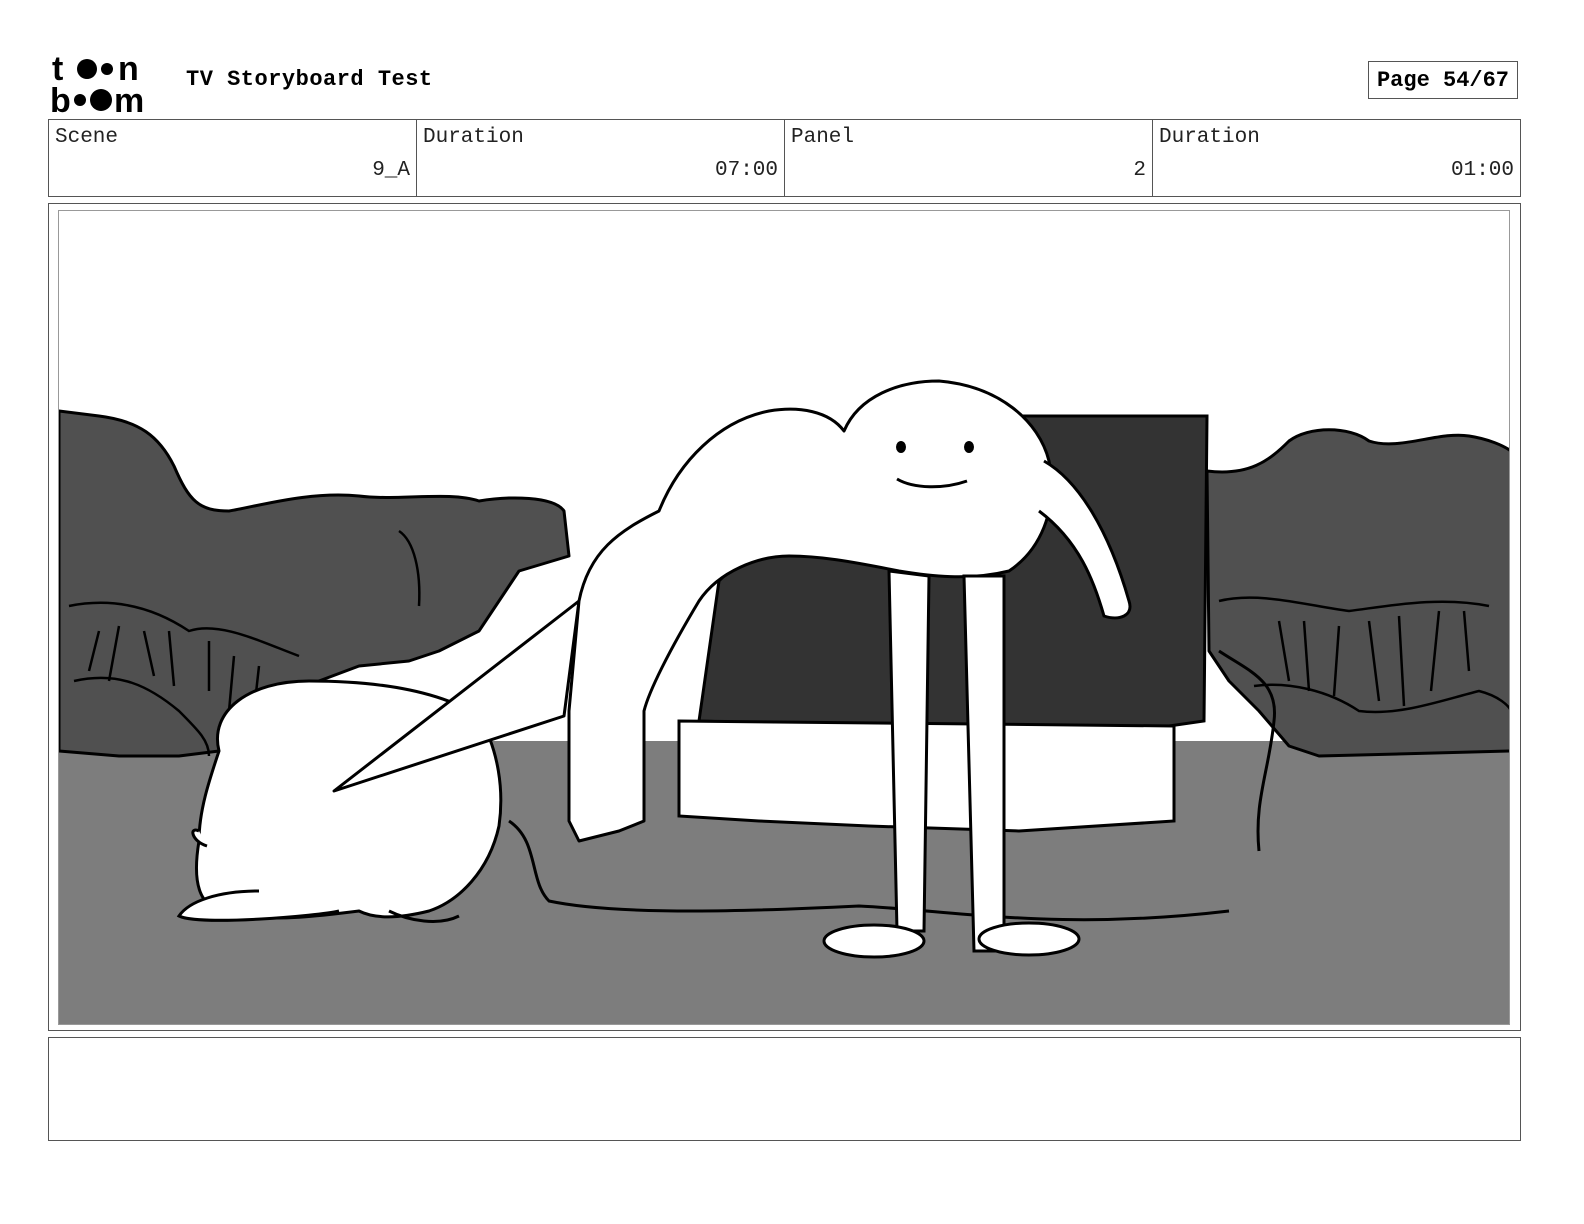 The width and height of the screenshot is (1584, 1224). What do you see at coordinates (1336, 158) in the screenshot?
I see `panel-duration-cell: Duration 01:00` at bounding box center [1336, 158].